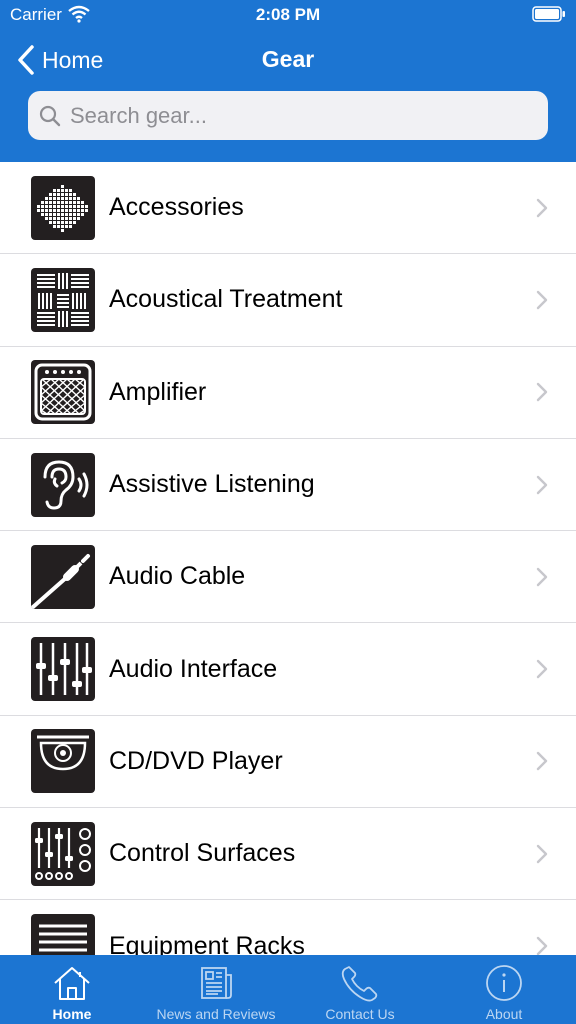  What do you see at coordinates (36, 14) in the screenshot?
I see `carrier-label: Carrier` at bounding box center [36, 14].